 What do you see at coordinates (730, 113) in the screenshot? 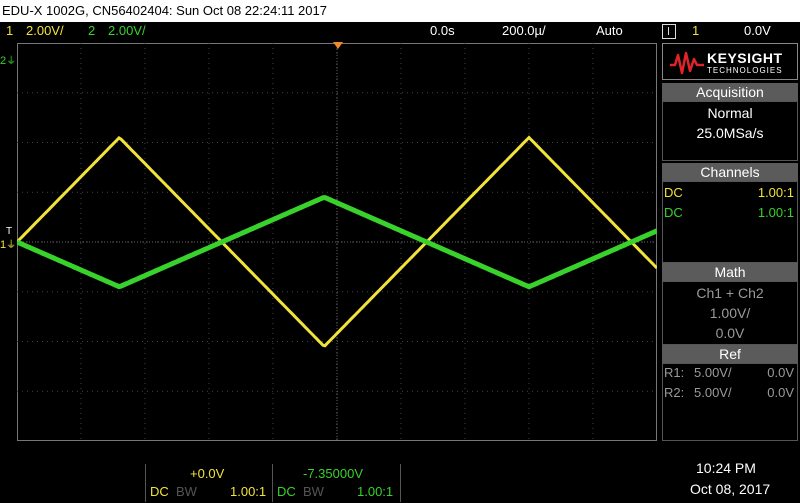
I see `acquisition-mode: Normal` at bounding box center [730, 113].